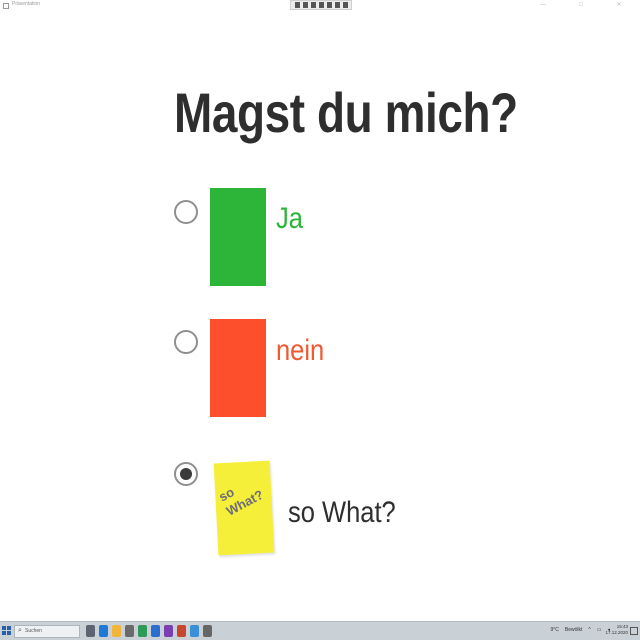 This screenshot has width=640, height=640. Describe the element at coordinates (241, 501) in the screenshot. I see `sticky-note-text: so What?` at that location.